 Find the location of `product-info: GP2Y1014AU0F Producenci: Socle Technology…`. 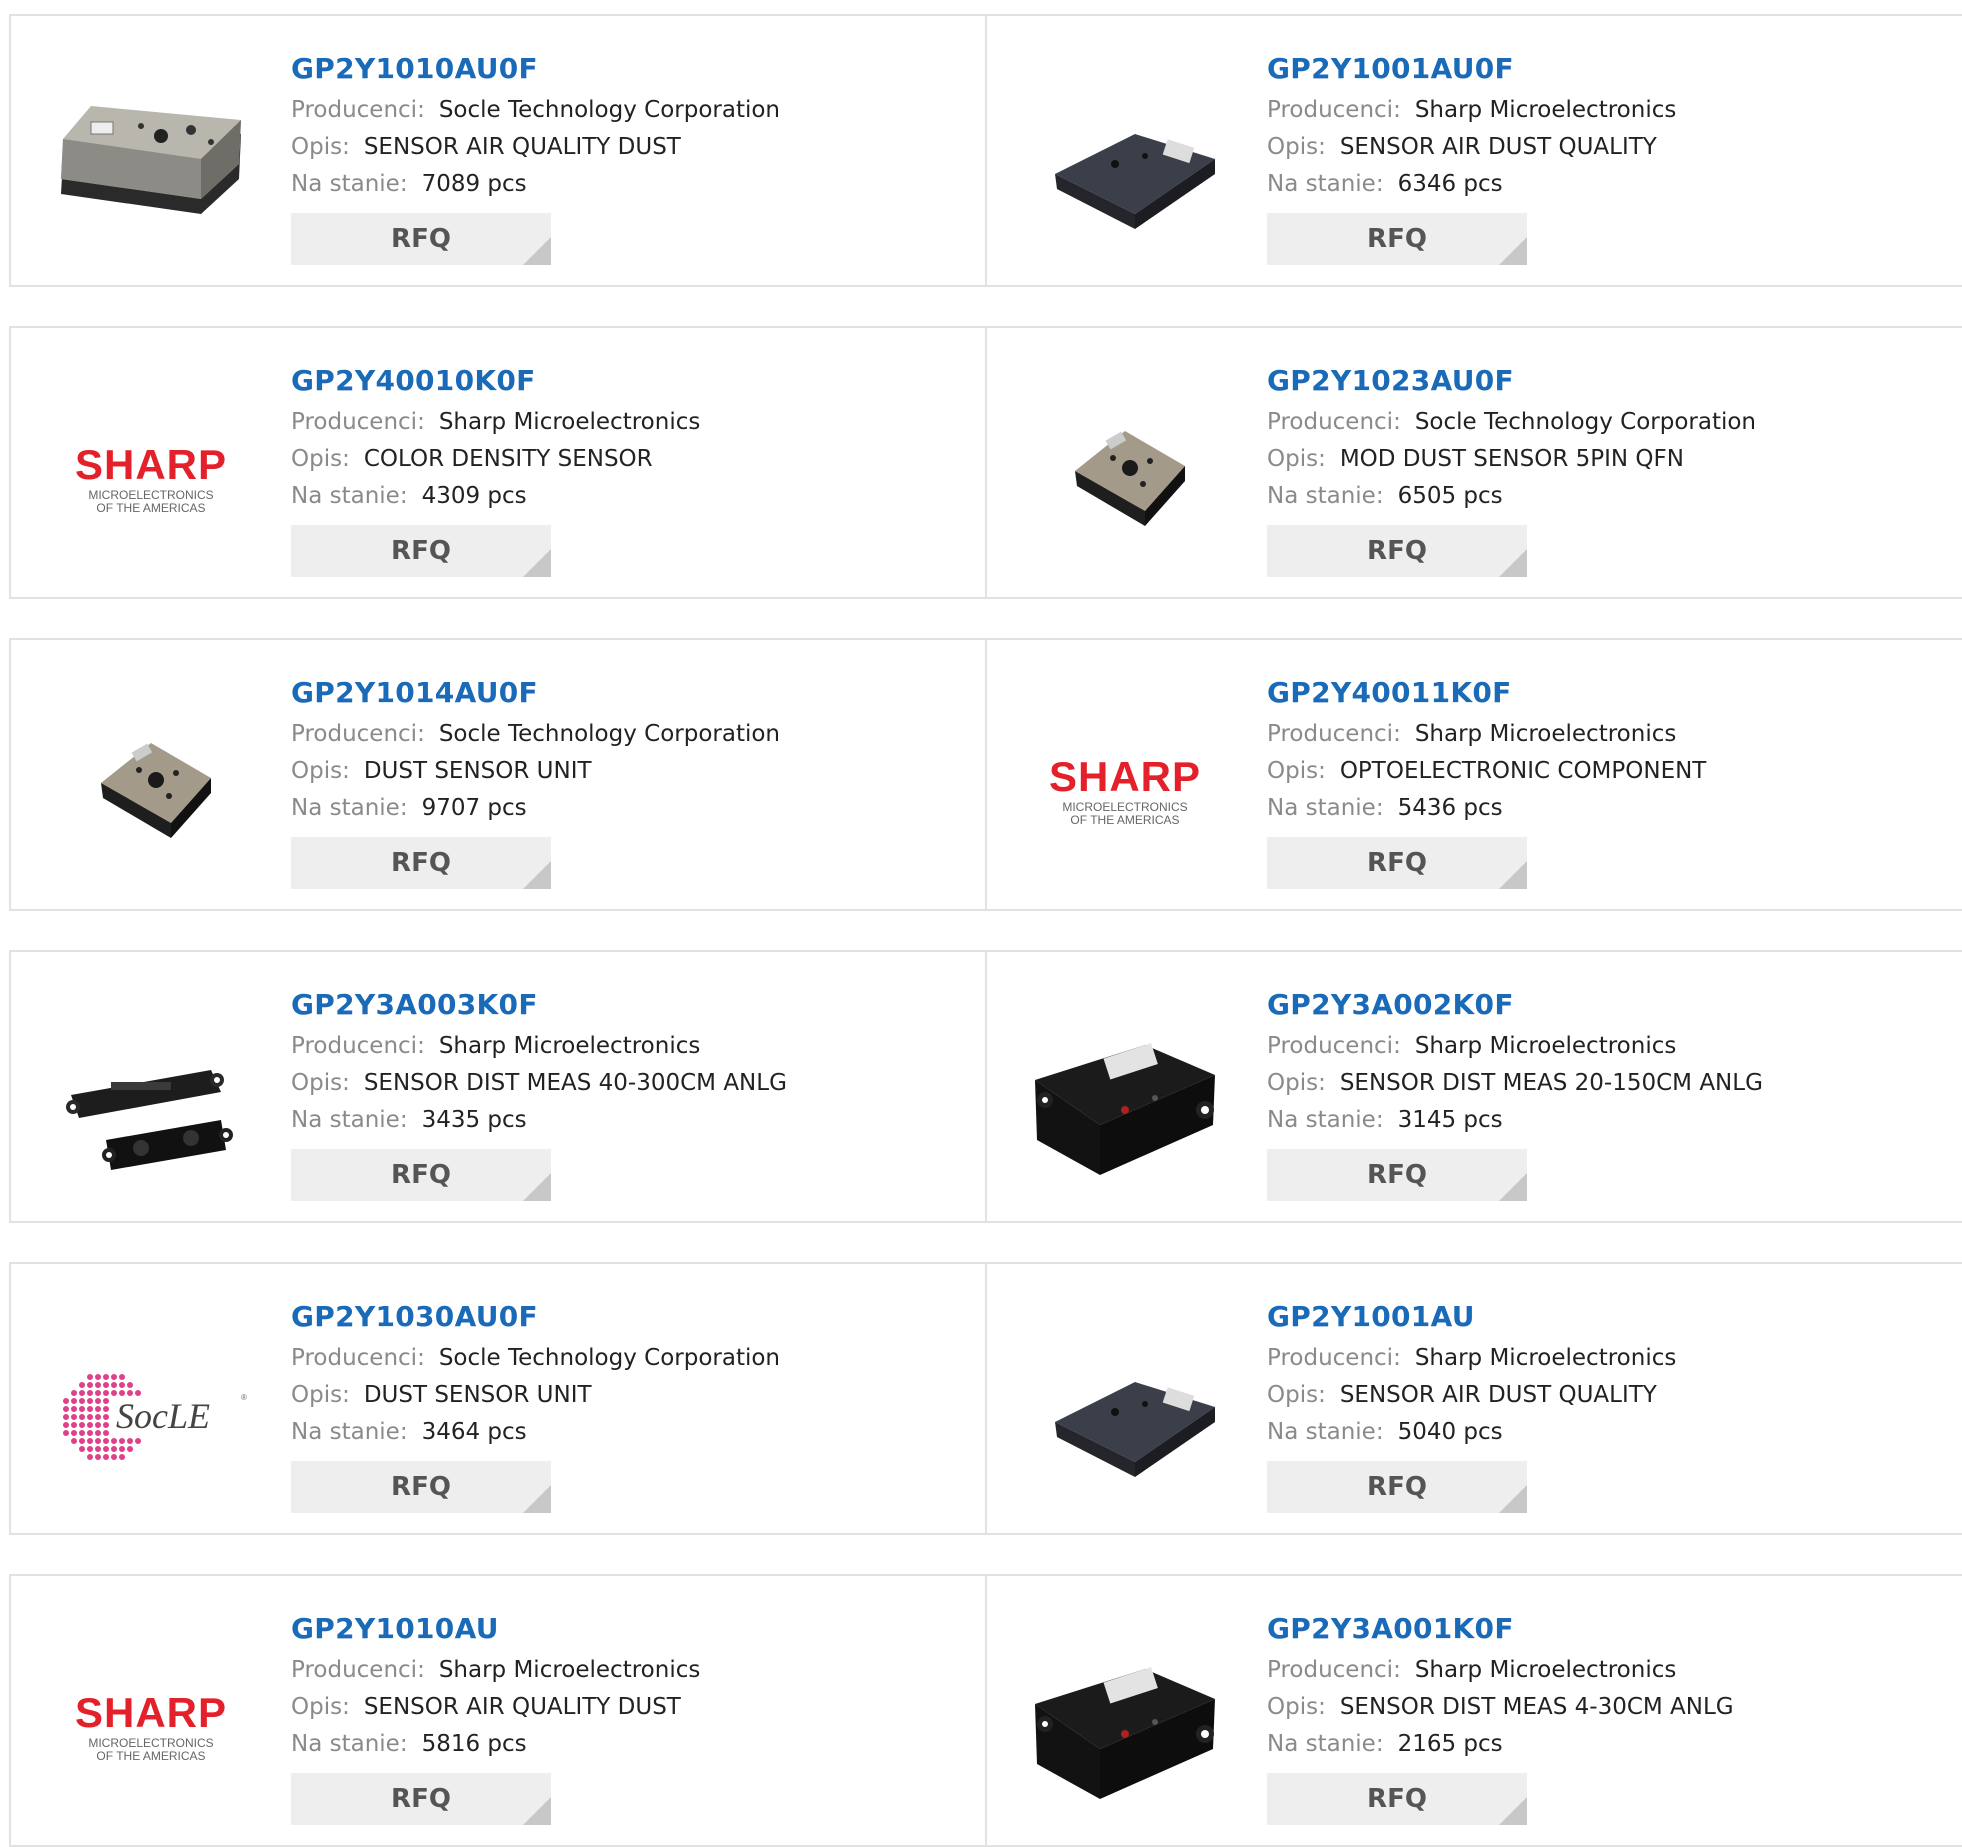

product-info: GP2Y1014AU0F Producenci: Socle Technology… is located at coordinates (535, 779).